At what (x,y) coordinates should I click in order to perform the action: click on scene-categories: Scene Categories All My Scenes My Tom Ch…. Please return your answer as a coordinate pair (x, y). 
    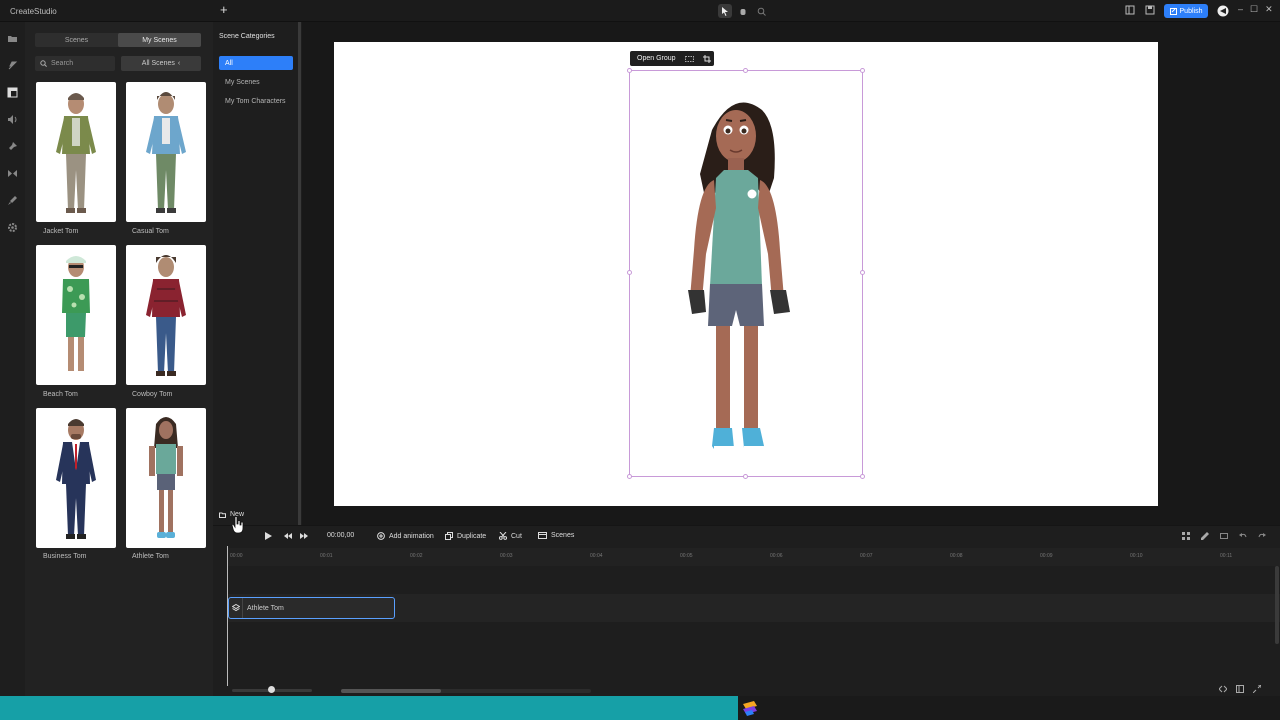
    Looking at the image, I should click on (256, 271).